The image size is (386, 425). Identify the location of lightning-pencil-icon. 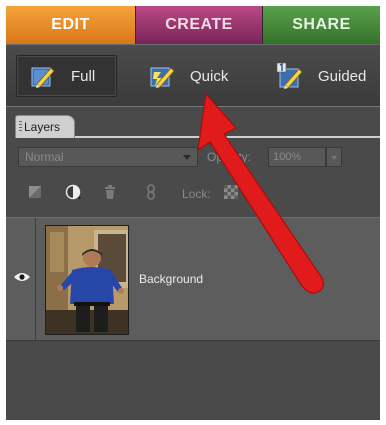
(162, 77).